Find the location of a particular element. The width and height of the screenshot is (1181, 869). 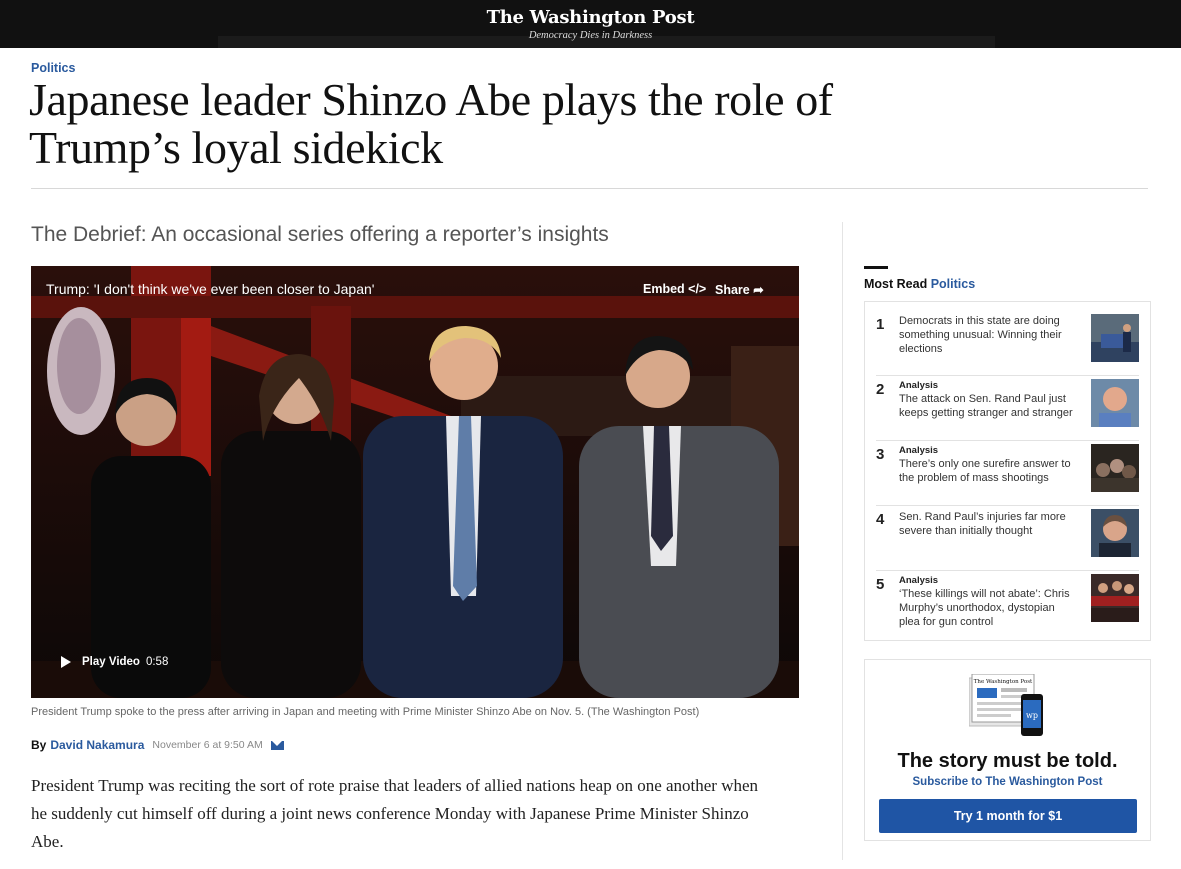

play-video-button: Play Video 0:58 is located at coordinates (114, 662).